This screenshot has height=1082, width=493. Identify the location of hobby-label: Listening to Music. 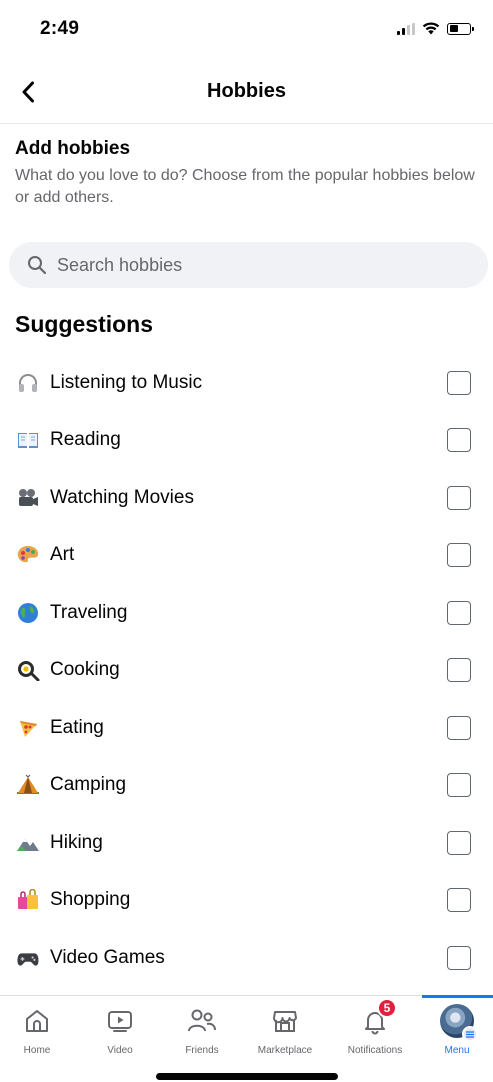
(126, 382).